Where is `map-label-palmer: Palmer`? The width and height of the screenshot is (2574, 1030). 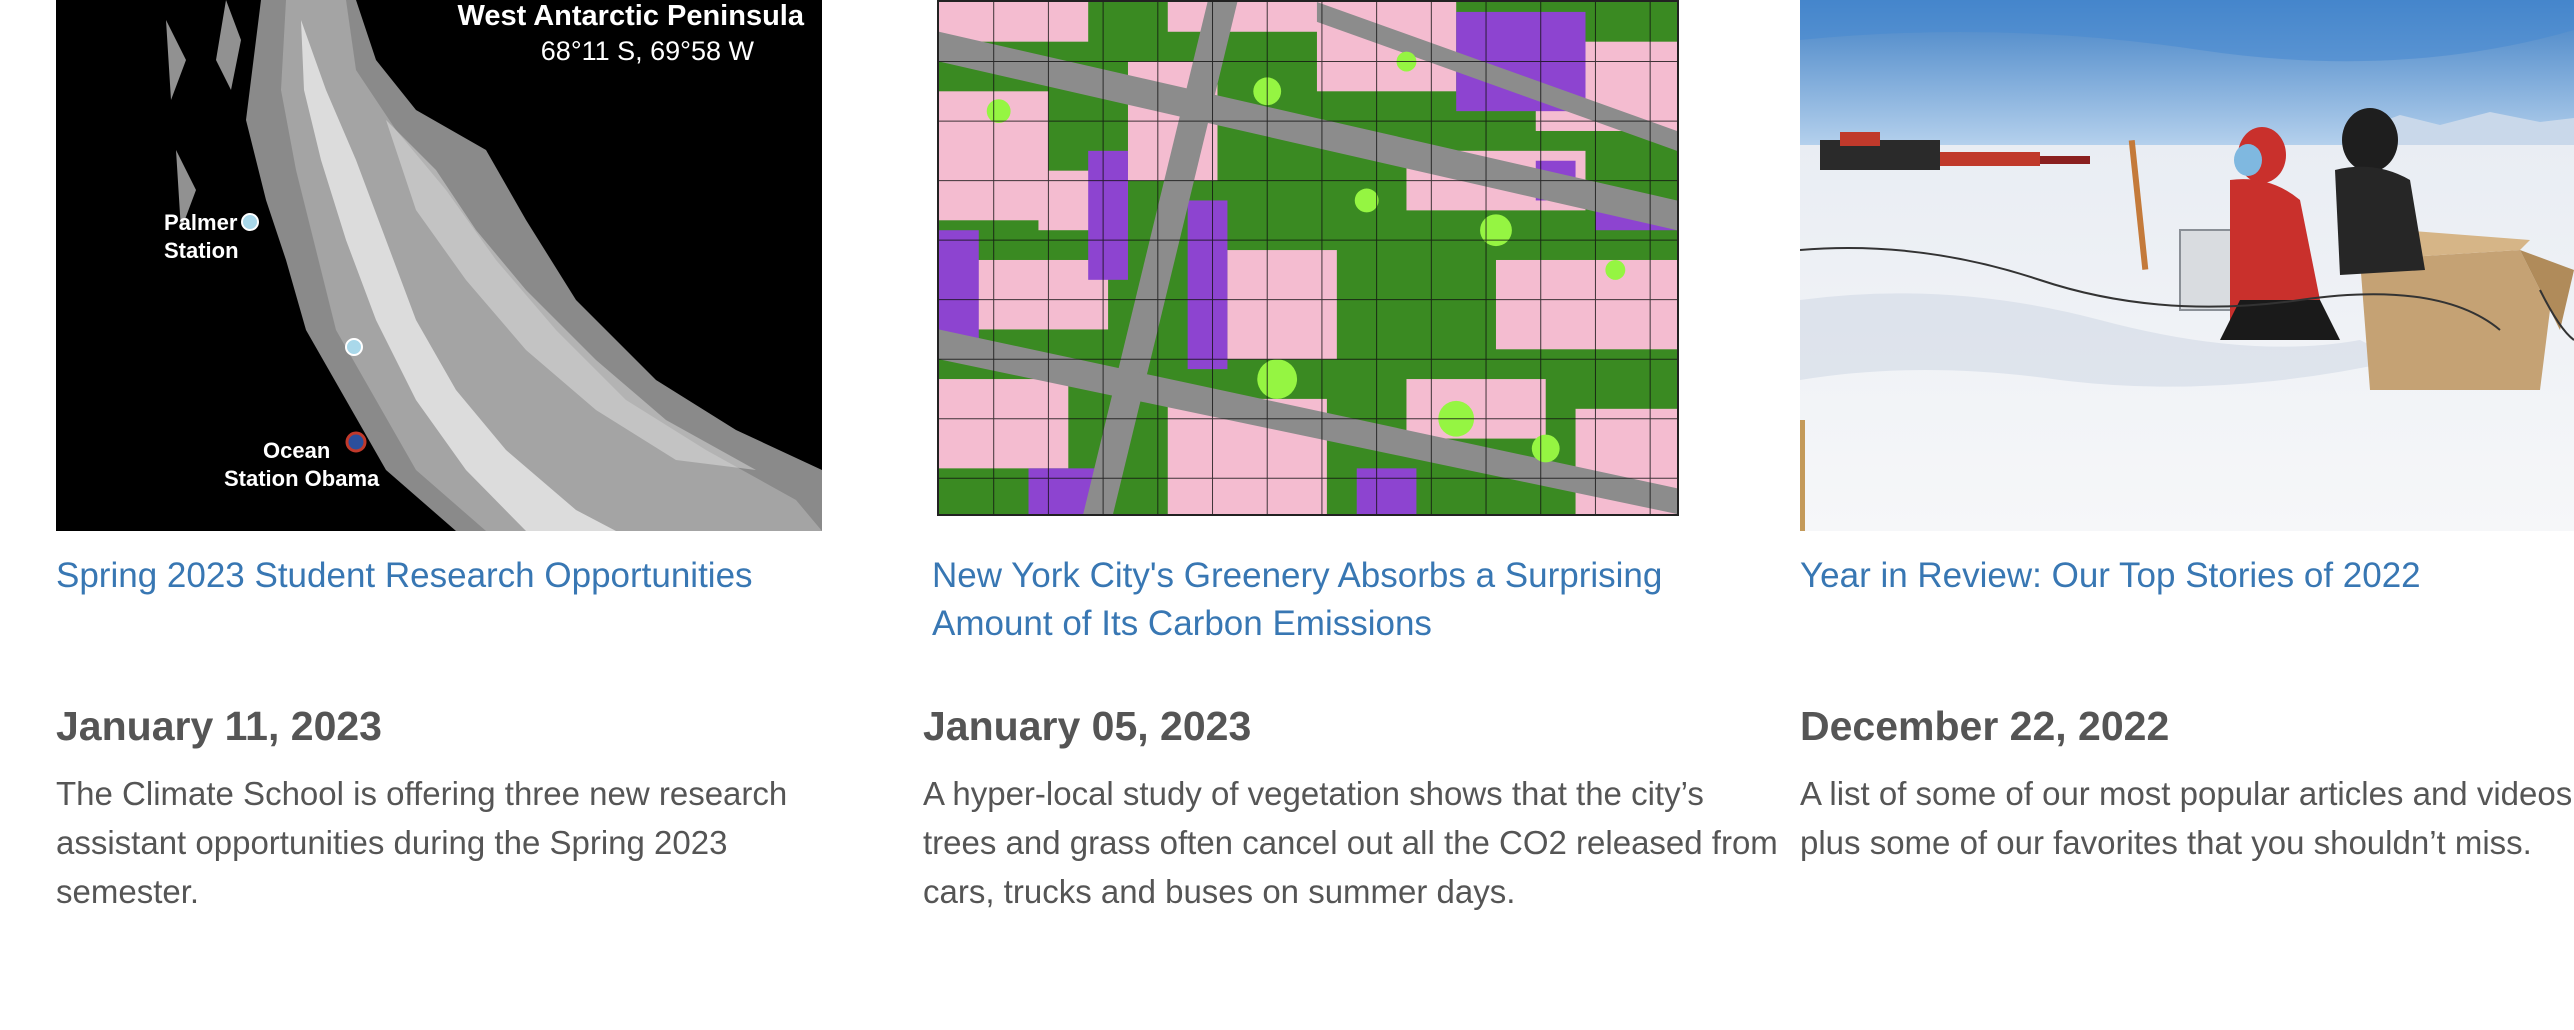 map-label-palmer: Palmer is located at coordinates (201, 222).